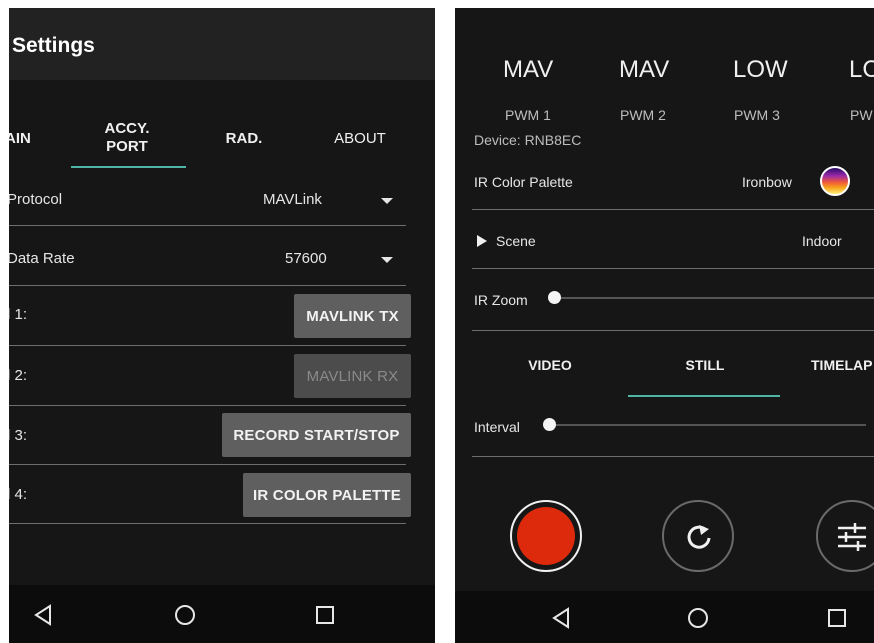 The image size is (874, 643). I want to click on refresh-icon, so click(699, 537).